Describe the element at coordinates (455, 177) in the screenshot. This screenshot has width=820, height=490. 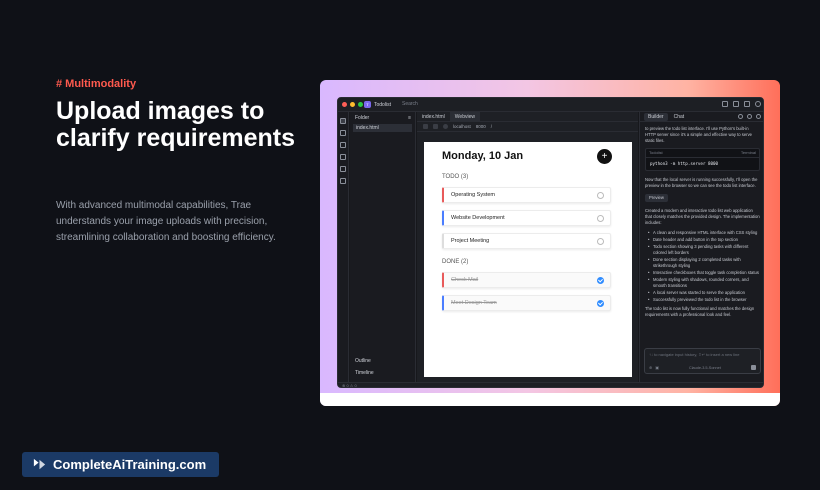
I see `todo-heading: TODO (3)` at that location.